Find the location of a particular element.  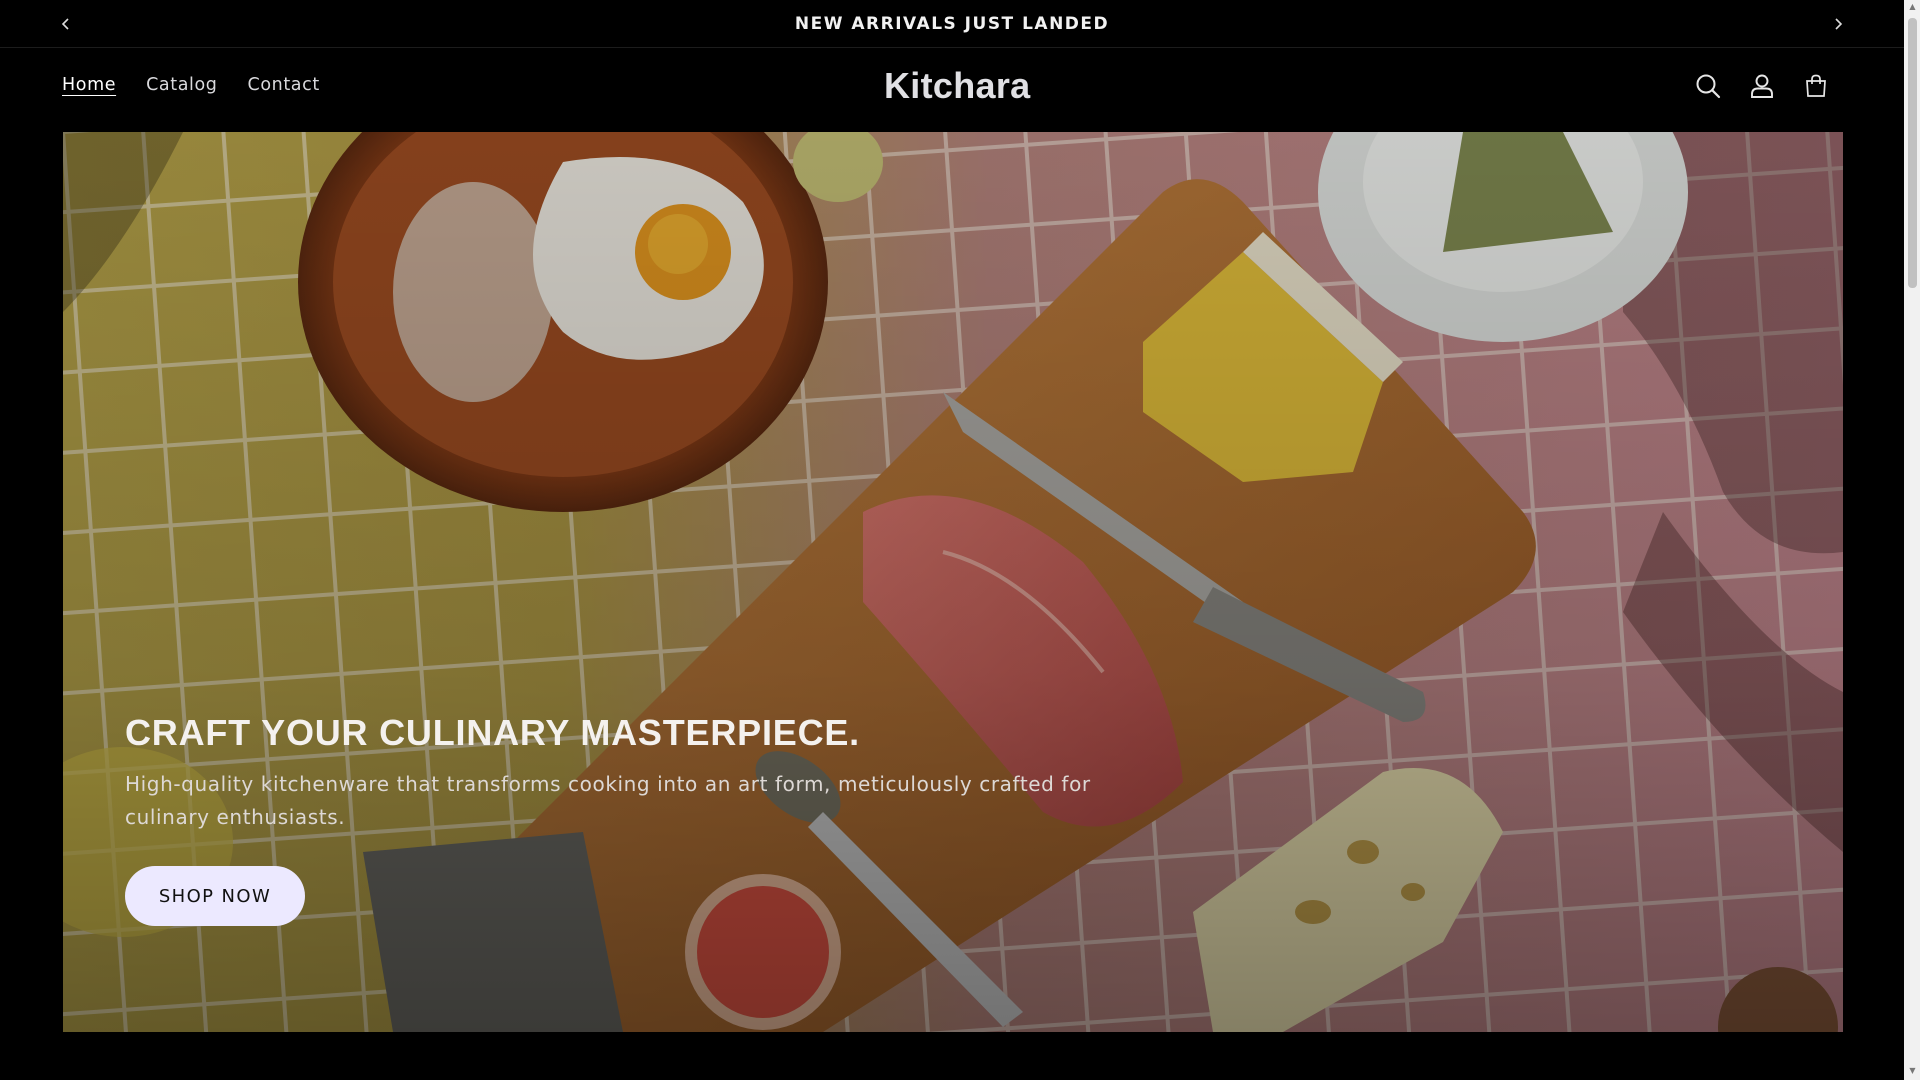

site-header: Home Catalog Contact Kitchara is located at coordinates (952, 90).